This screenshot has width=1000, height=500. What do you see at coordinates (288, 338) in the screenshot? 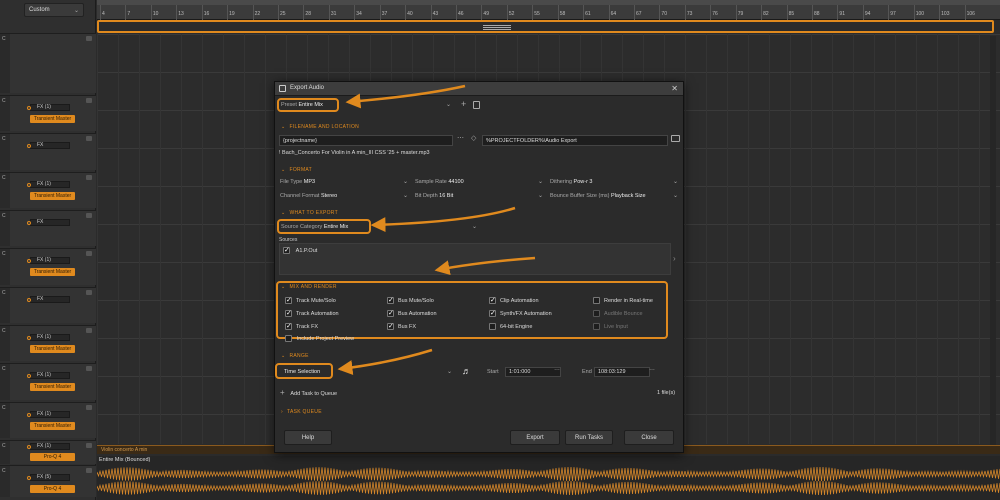
I see `include-preview-checkbox` at bounding box center [288, 338].